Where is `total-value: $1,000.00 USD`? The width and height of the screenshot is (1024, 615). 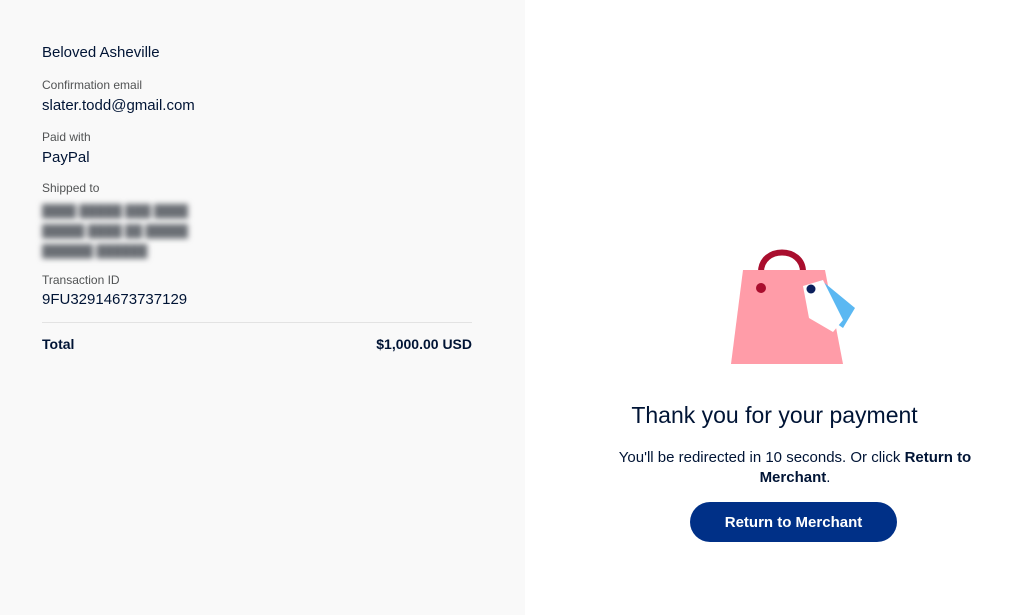 total-value: $1,000.00 USD is located at coordinates (424, 344).